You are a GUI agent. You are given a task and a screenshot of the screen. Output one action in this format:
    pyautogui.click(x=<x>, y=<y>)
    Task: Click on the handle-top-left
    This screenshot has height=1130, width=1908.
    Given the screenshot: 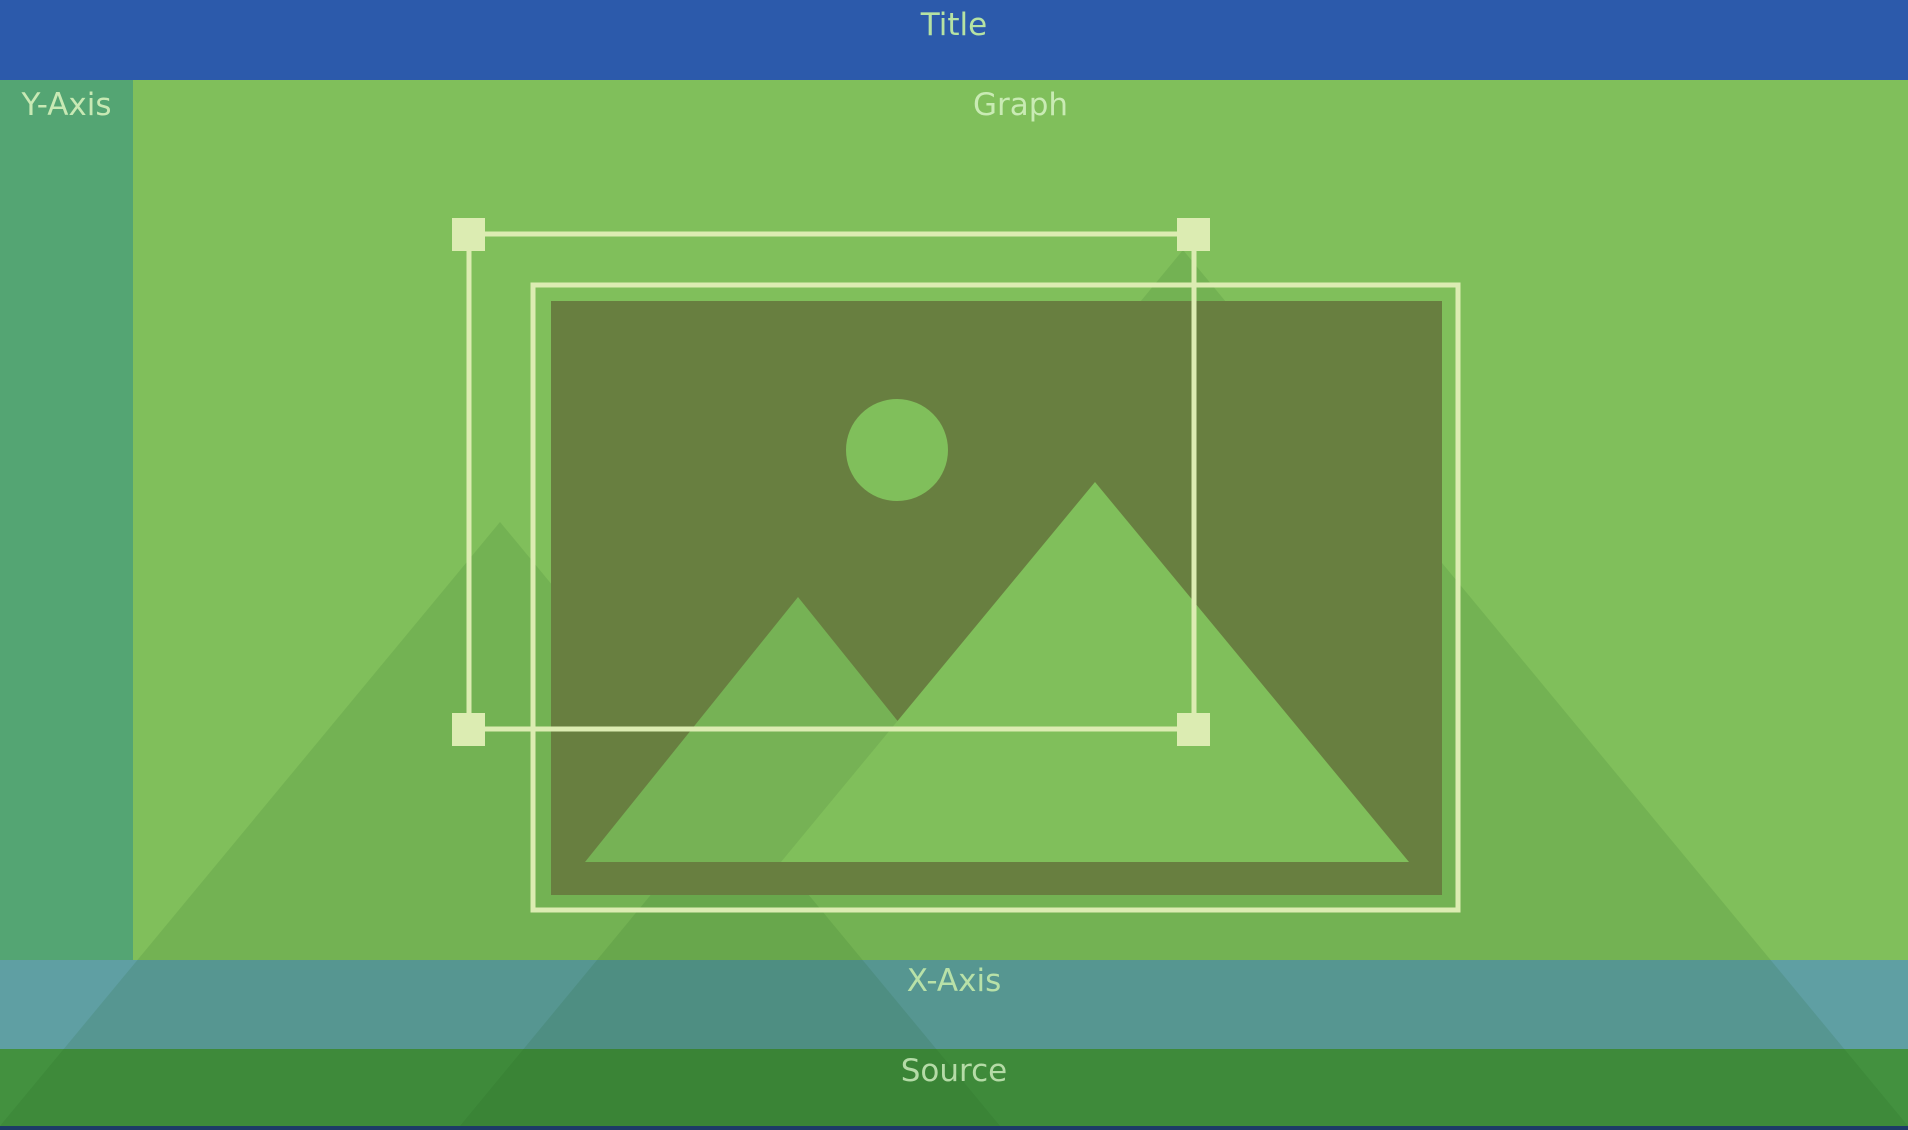 What is the action you would take?
    pyautogui.click(x=468, y=234)
    